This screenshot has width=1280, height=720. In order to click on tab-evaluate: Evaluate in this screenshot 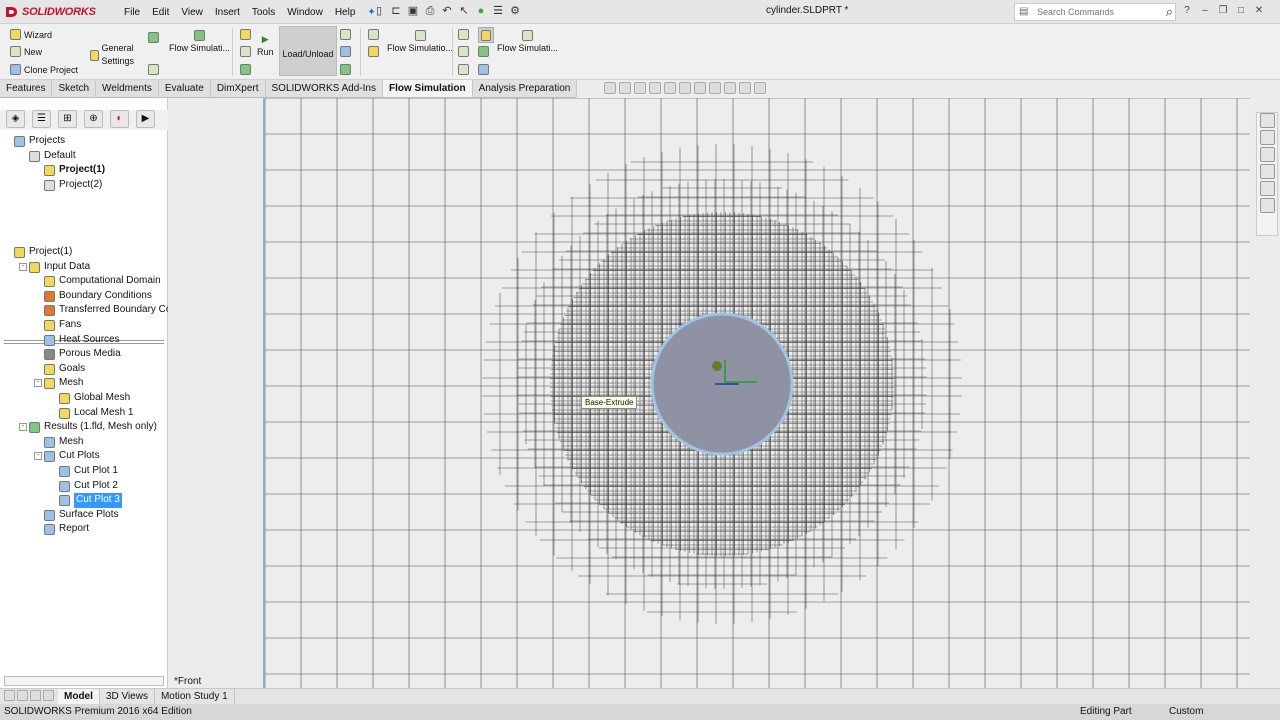, I will do `click(185, 88)`.